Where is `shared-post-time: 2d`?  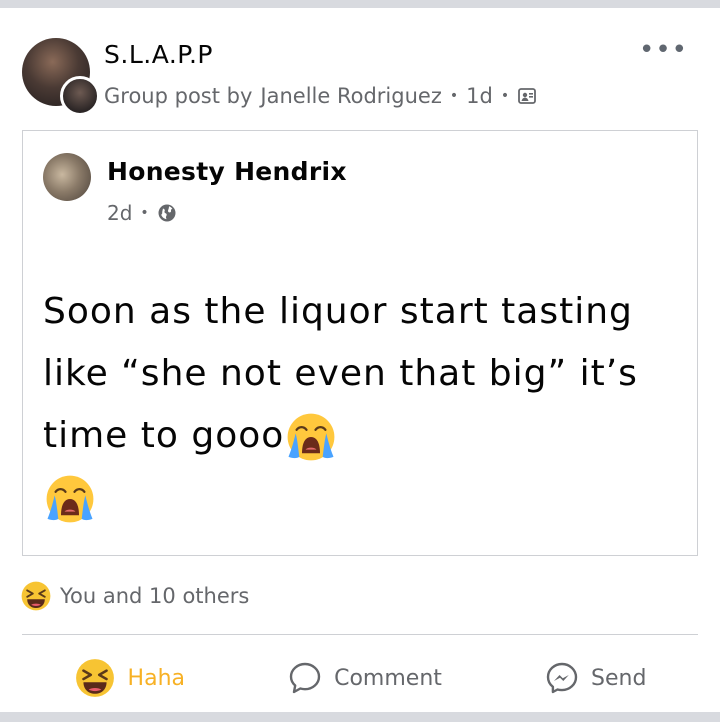 shared-post-time: 2d is located at coordinates (119, 213).